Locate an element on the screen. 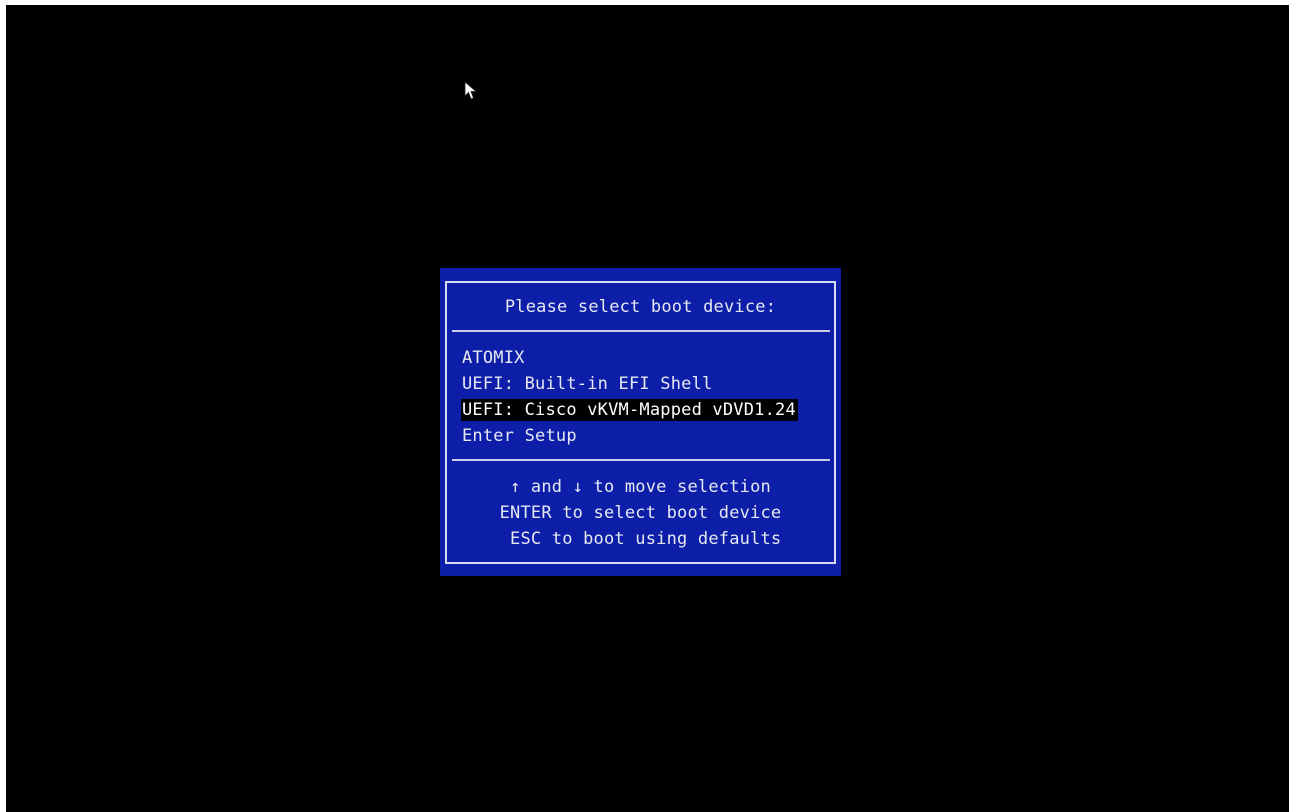 This screenshot has height=812, width=1294. title-divider is located at coordinates (641, 331).